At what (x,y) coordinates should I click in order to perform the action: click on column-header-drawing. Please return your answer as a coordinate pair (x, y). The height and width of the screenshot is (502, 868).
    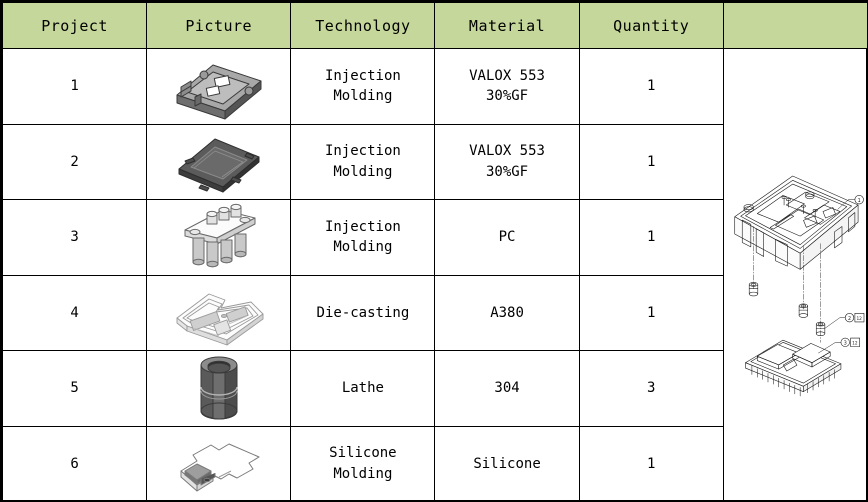
    Looking at the image, I should click on (795, 25).